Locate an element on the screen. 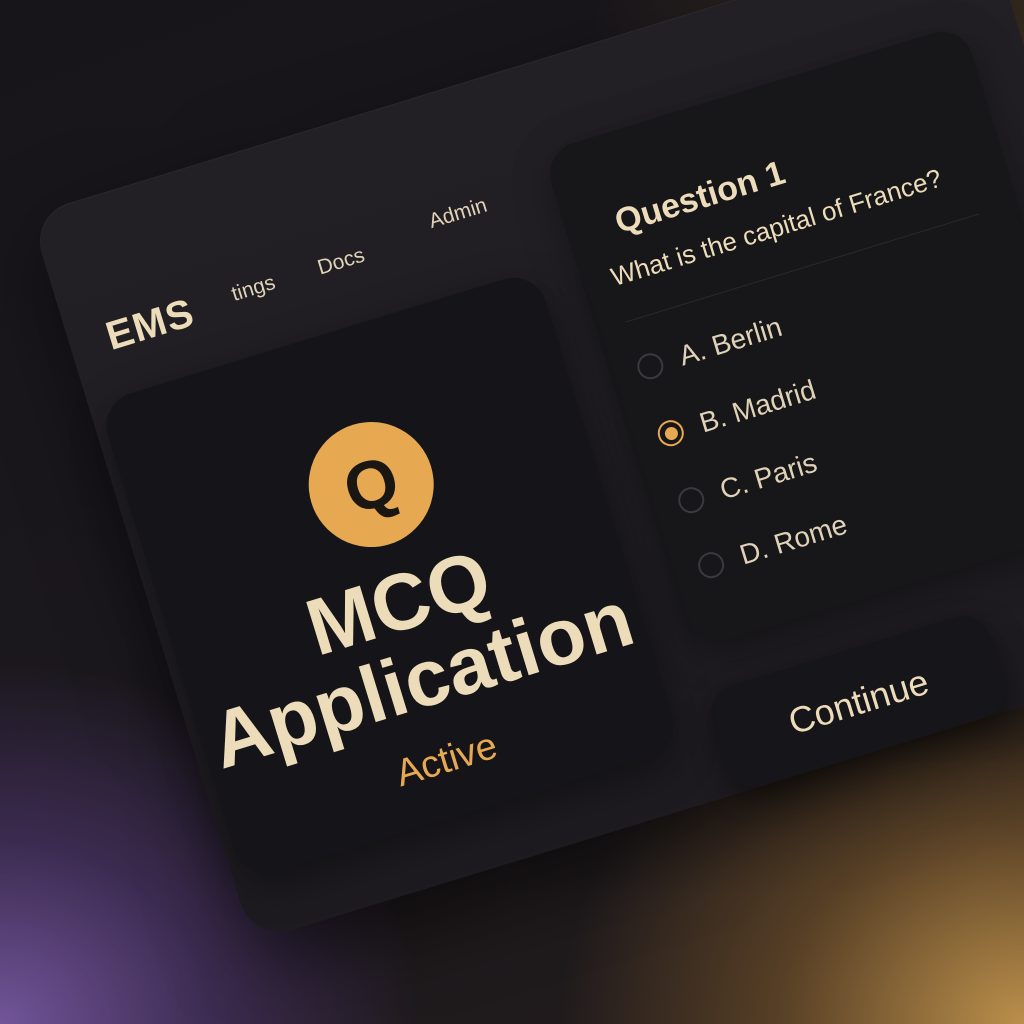  quiz-logo-letter: Q is located at coordinates (371, 484).